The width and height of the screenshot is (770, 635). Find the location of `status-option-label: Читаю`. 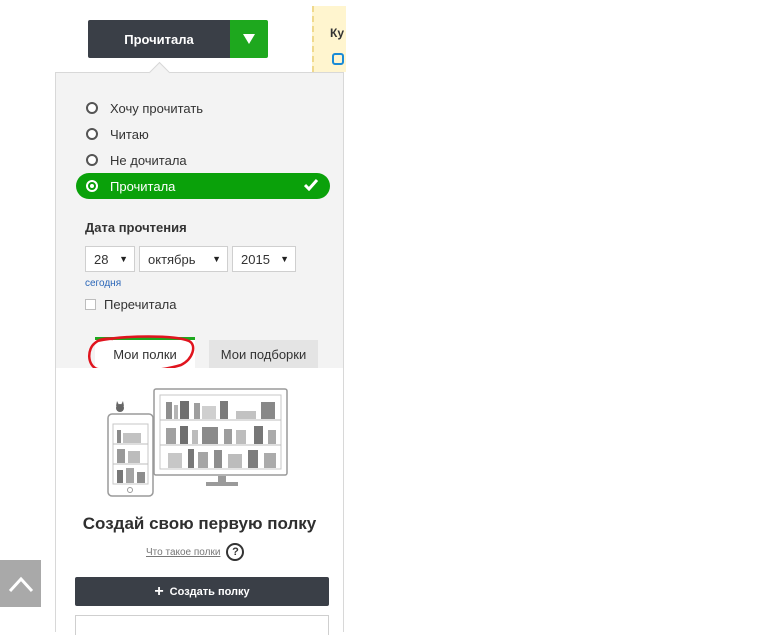

status-option-label: Читаю is located at coordinates (129, 134).